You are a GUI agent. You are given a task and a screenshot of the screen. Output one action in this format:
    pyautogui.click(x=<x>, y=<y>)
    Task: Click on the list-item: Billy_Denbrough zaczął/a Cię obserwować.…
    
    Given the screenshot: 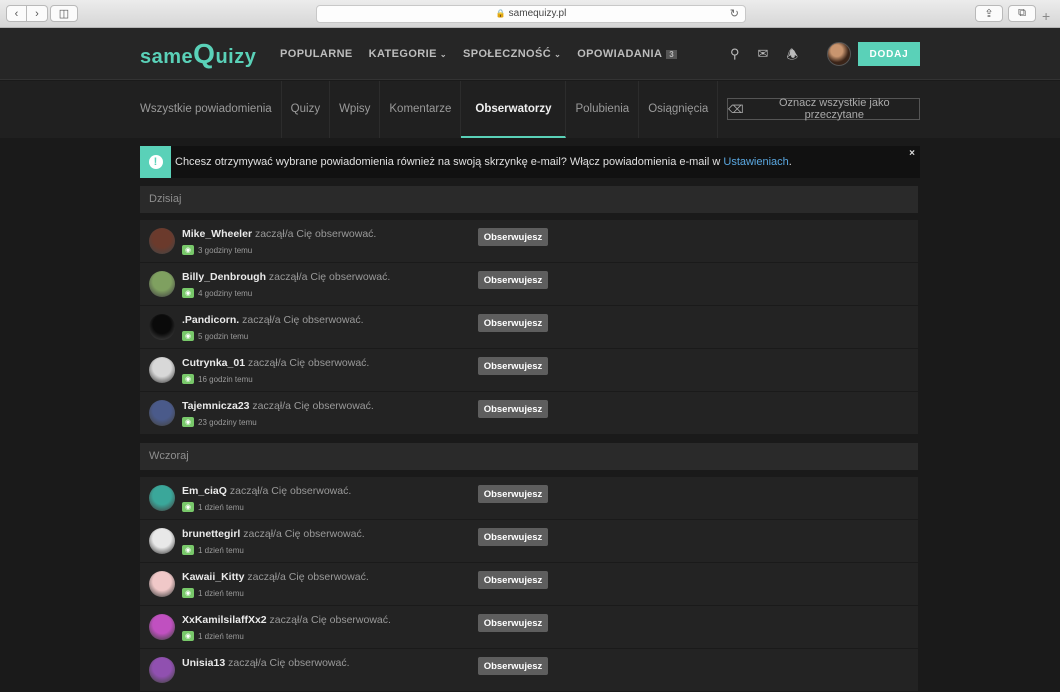 What is the action you would take?
    pyautogui.click(x=529, y=284)
    